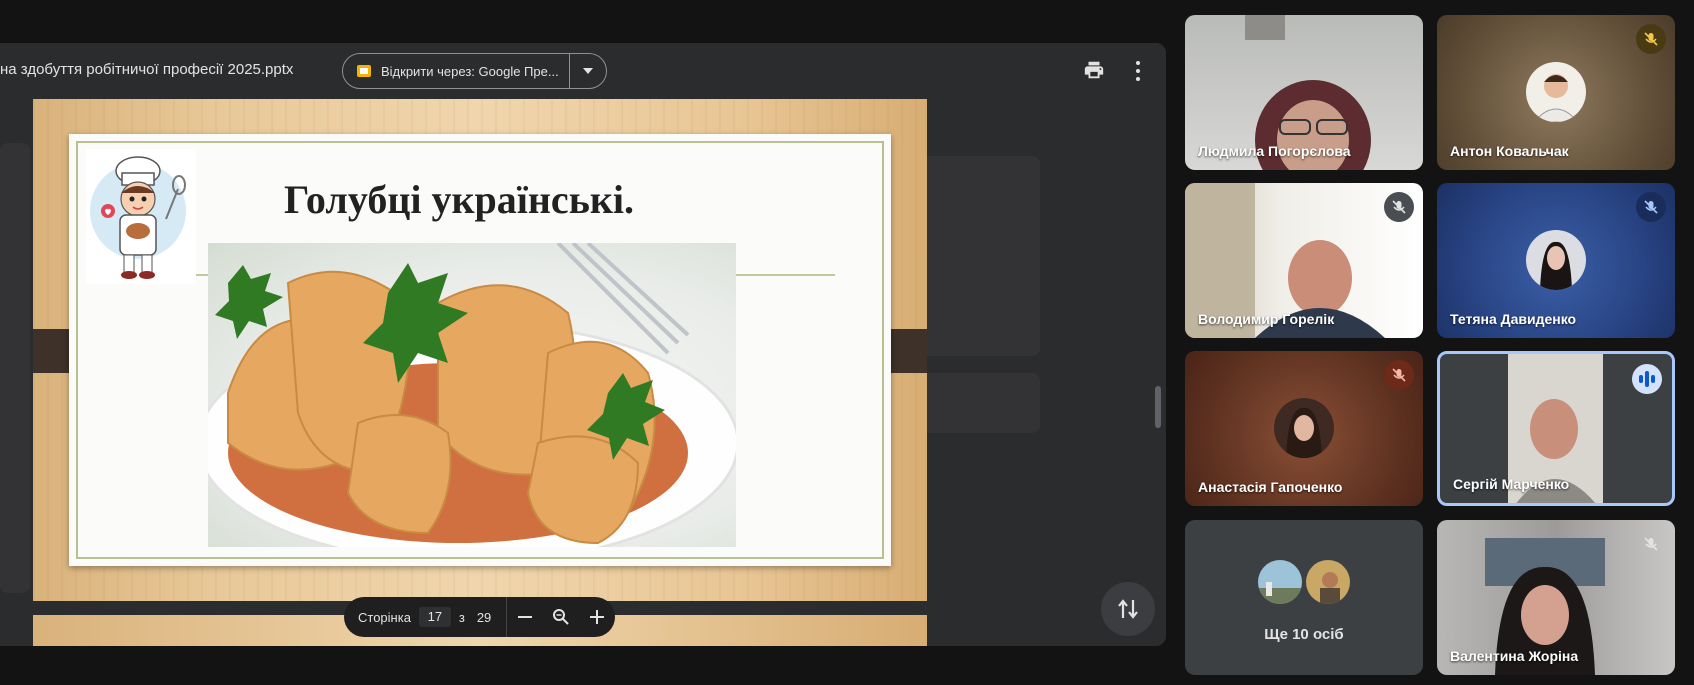 The image size is (1694, 685). Describe the element at coordinates (384, 617) in the screenshot. I see `page-label: Сторінка` at that location.